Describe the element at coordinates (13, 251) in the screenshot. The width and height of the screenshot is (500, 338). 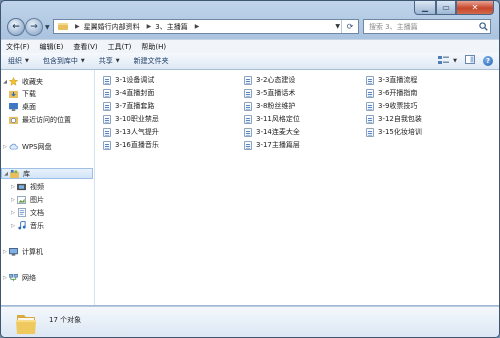
I see `computer-icon` at that location.